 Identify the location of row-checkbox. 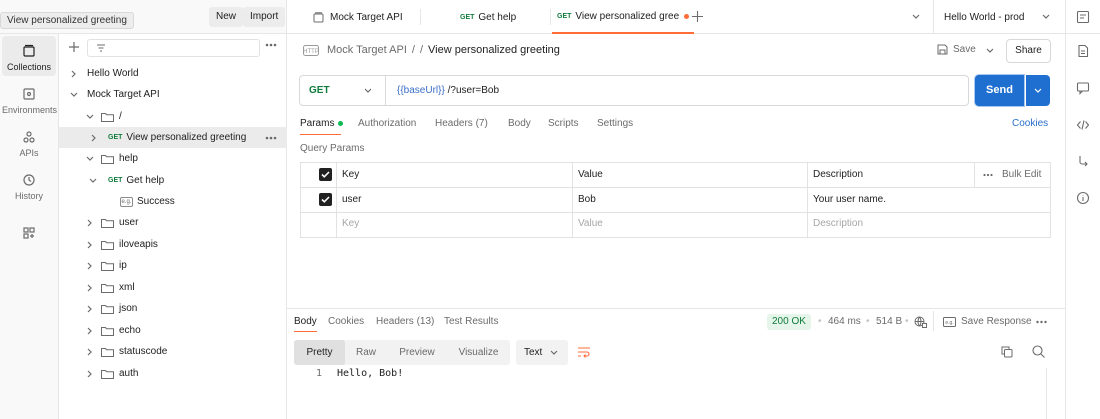
(325, 199).